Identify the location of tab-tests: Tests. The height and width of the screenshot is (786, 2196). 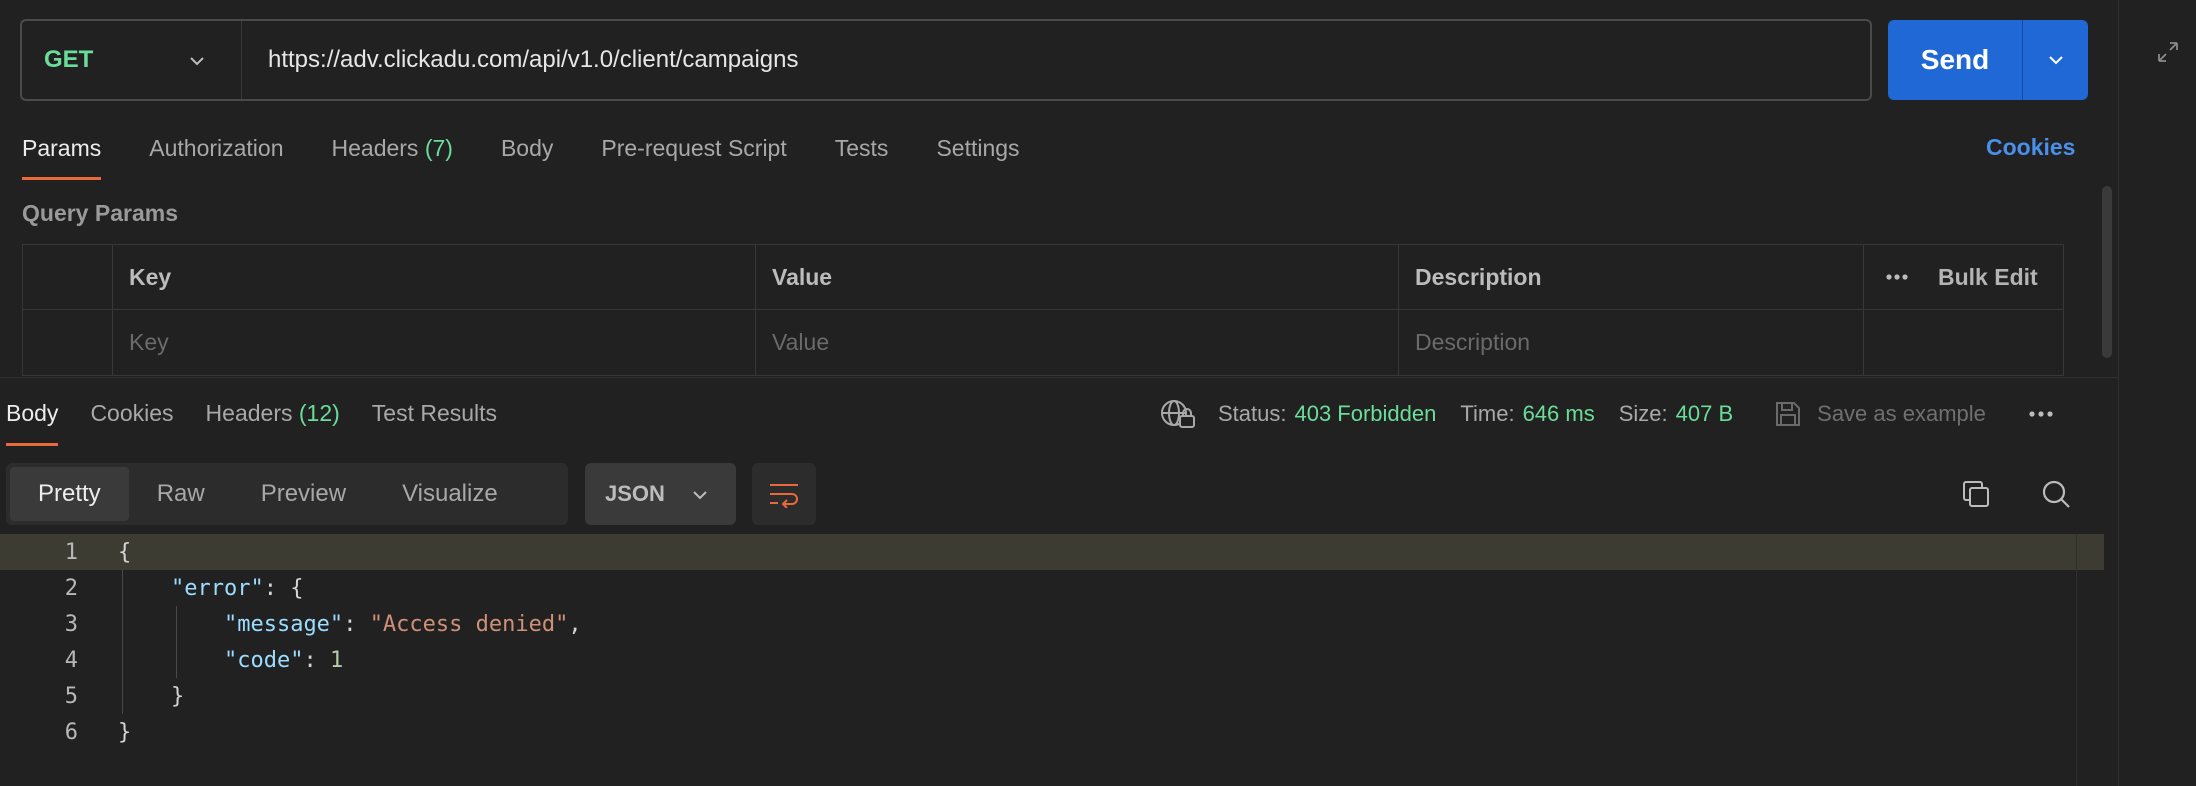
(862, 156).